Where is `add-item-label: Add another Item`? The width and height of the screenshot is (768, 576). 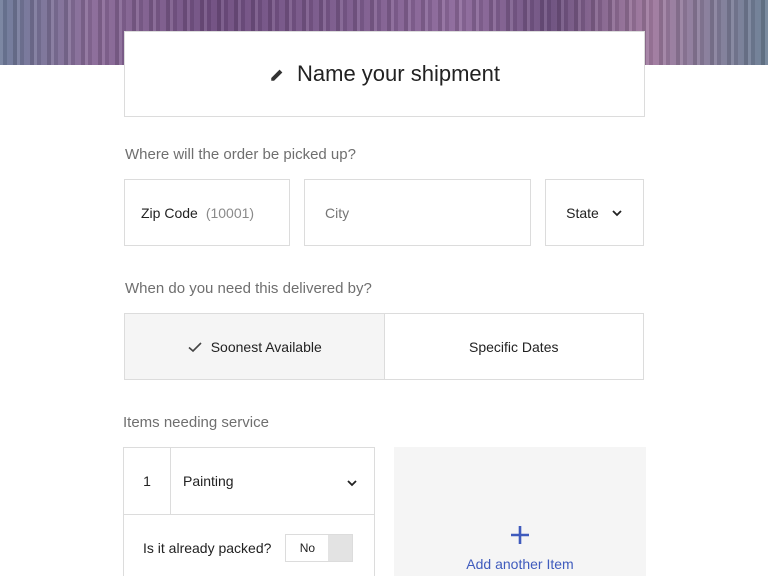
add-item-label: Add another Item is located at coordinates (520, 564).